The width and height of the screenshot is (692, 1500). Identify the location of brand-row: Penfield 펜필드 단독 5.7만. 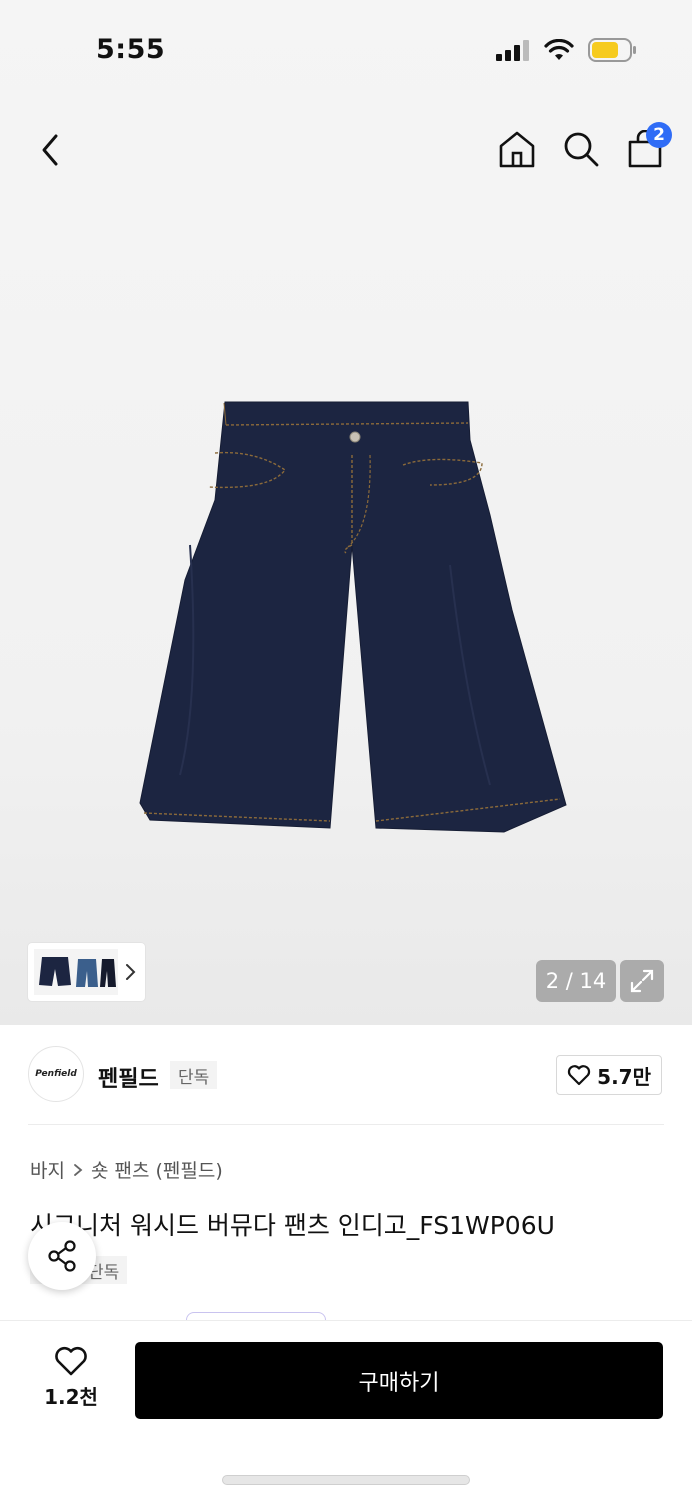
(346, 1075).